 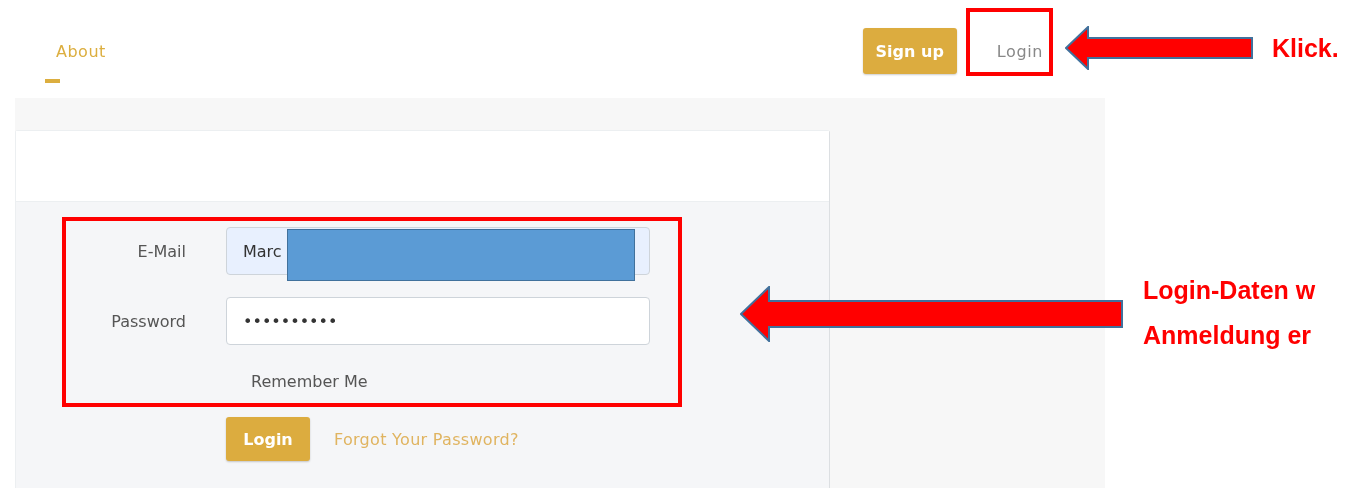 I want to click on password-field: ••••••••••, so click(x=438, y=321).